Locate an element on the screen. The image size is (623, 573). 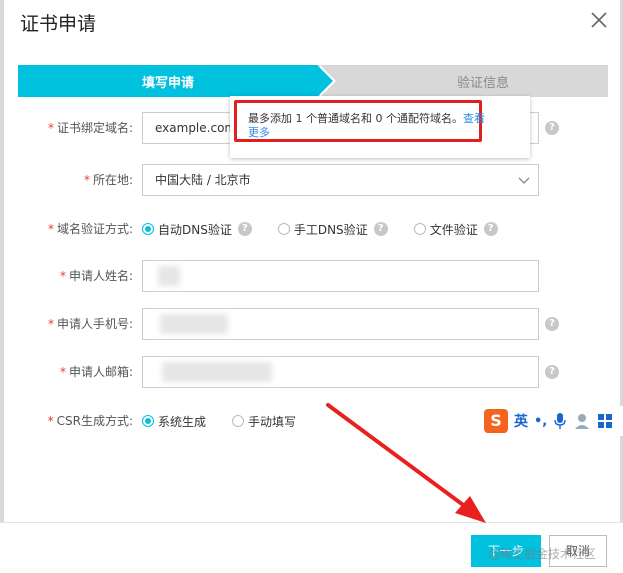
step-fill-application: 填写申请 is located at coordinates (168, 81).